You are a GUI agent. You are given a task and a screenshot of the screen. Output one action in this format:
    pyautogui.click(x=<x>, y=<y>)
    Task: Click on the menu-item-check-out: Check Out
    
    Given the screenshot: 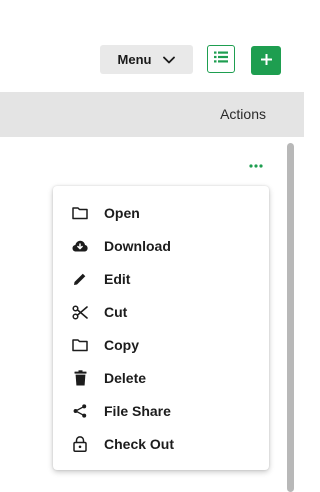 What is the action you would take?
    pyautogui.click(x=161, y=443)
    